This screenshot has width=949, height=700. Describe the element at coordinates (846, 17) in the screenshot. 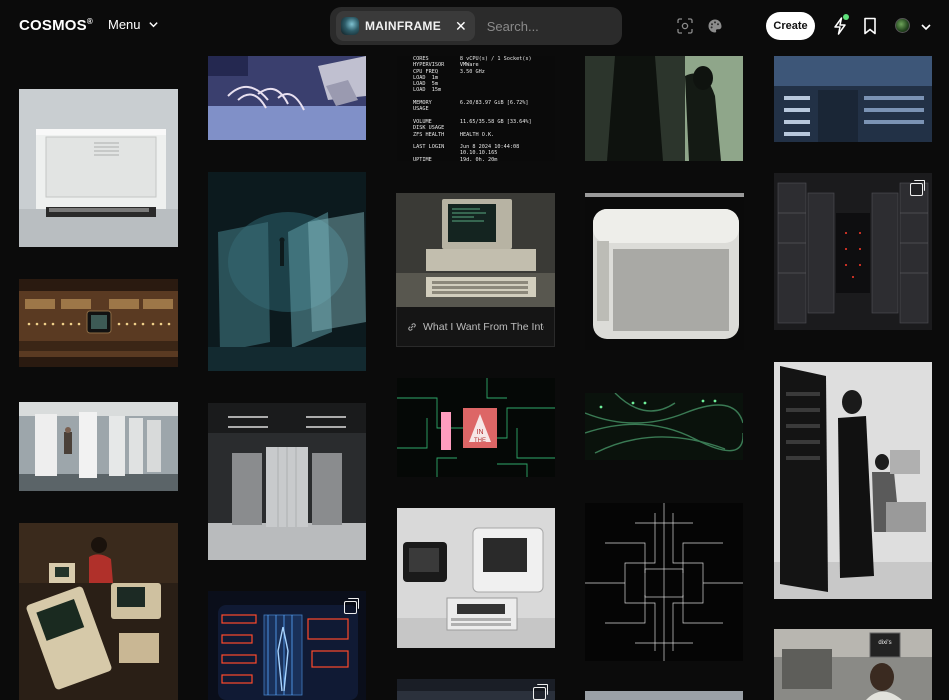

I see `notification-dot` at that location.